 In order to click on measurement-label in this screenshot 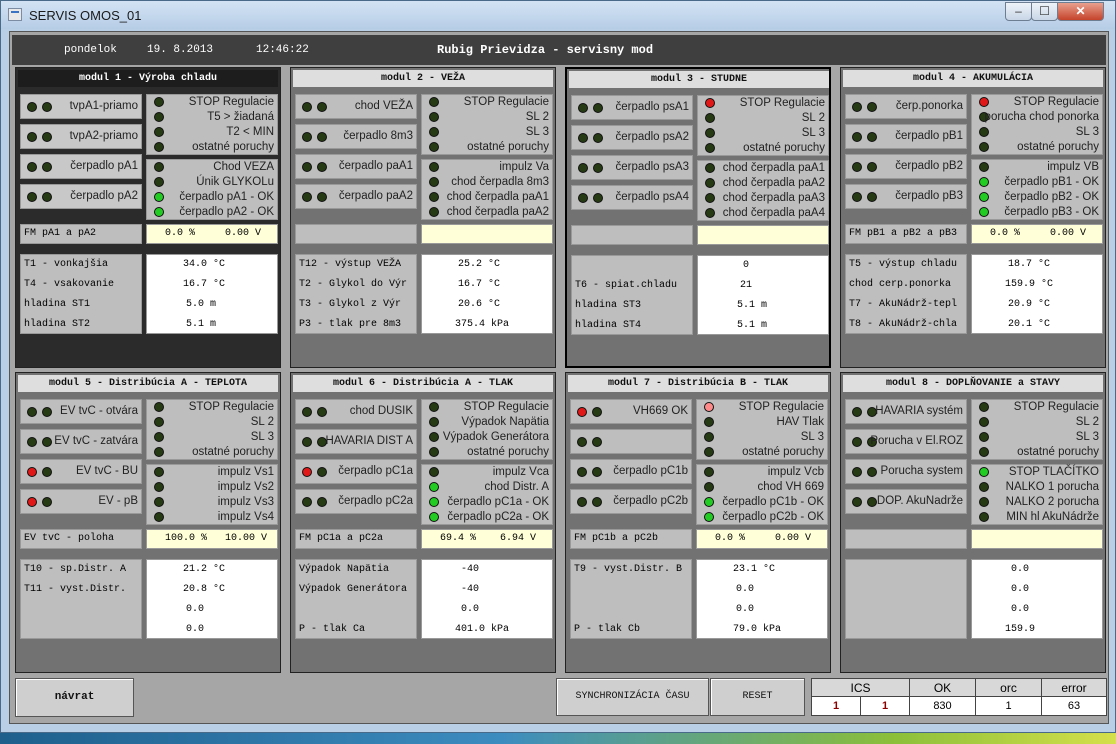, I will do `click(81, 630)`.